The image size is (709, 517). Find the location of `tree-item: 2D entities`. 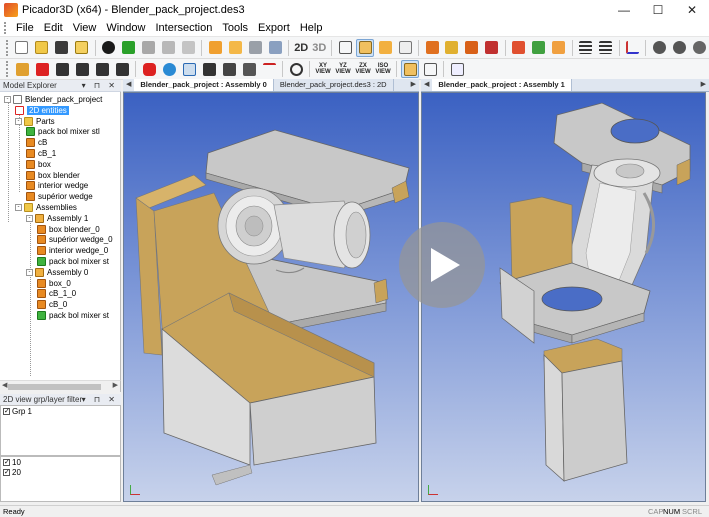

tree-item: 2D entities is located at coordinates (42, 110).